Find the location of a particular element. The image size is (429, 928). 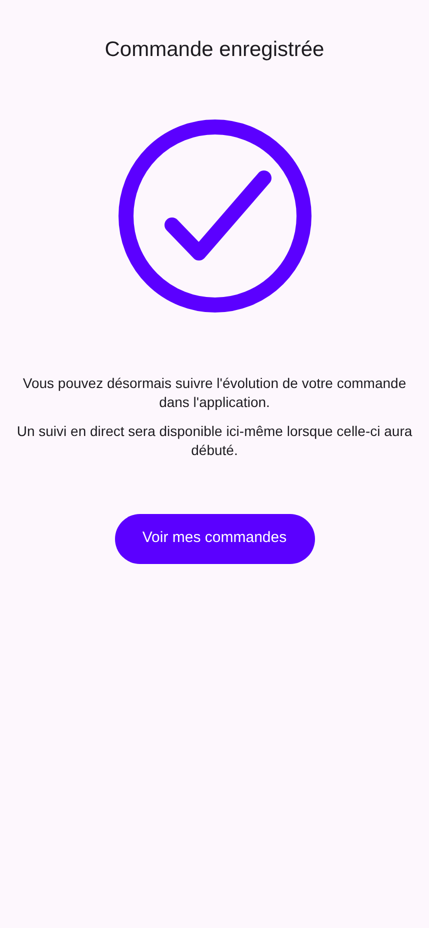

check-circle-icon is located at coordinates (214, 216).